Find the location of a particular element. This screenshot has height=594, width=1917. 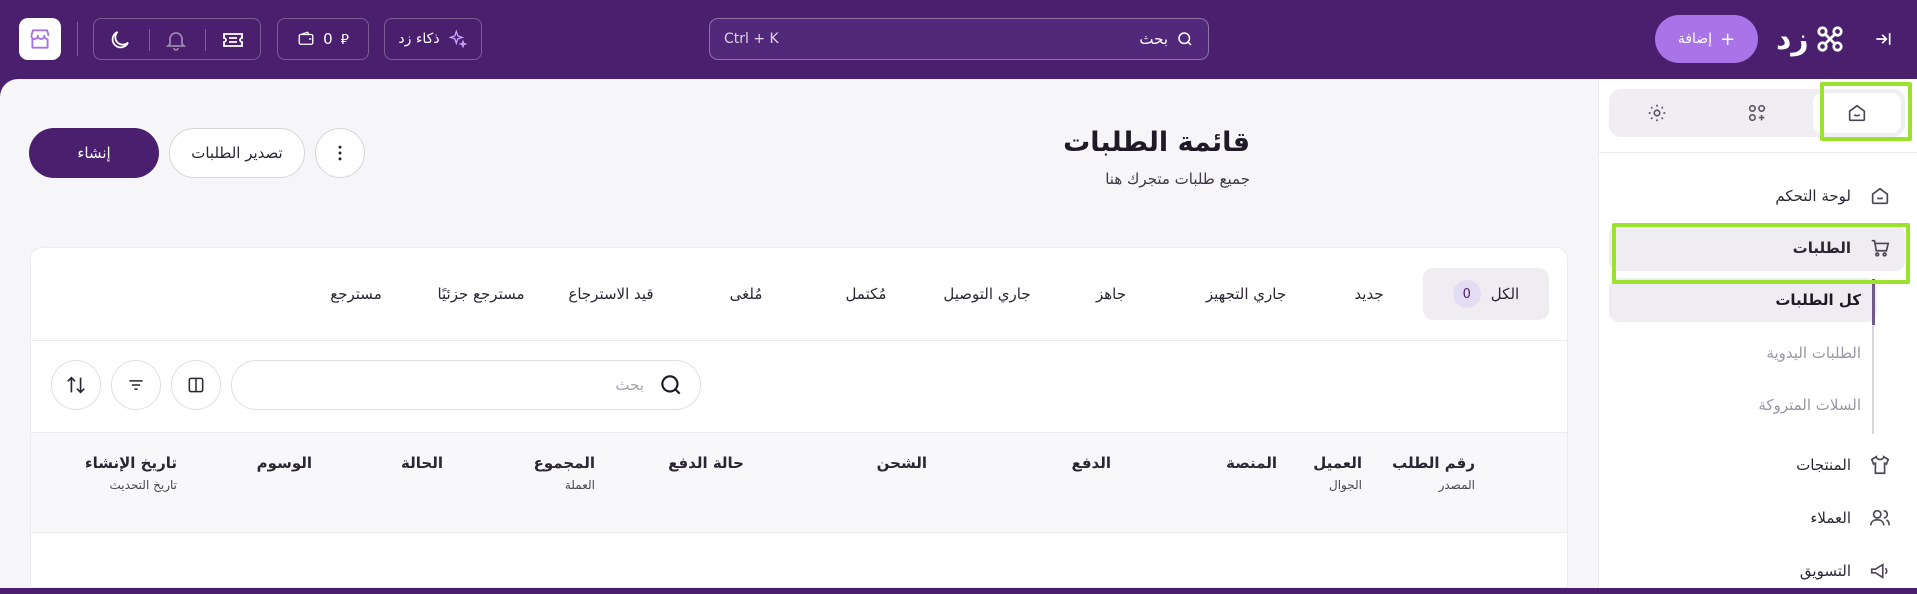

store-button is located at coordinates (40, 39).